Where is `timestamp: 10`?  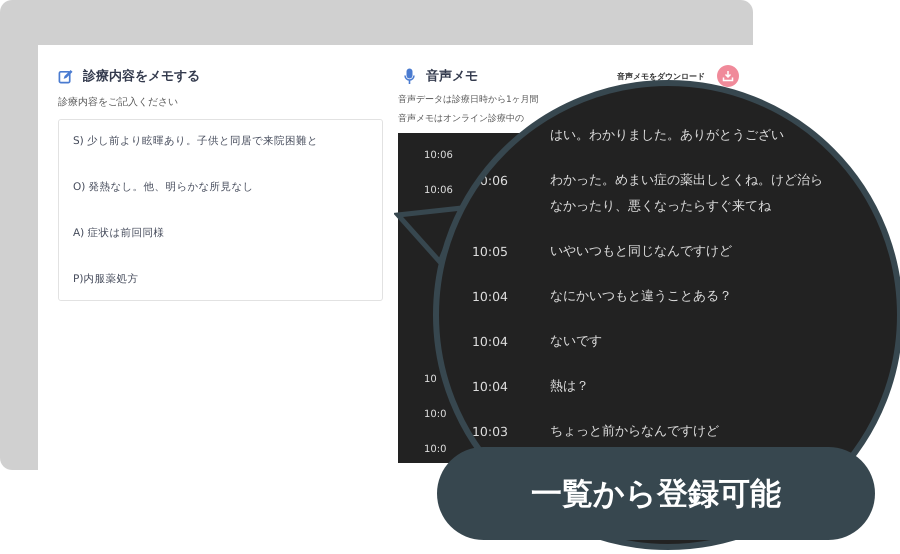 timestamp: 10 is located at coordinates (430, 380).